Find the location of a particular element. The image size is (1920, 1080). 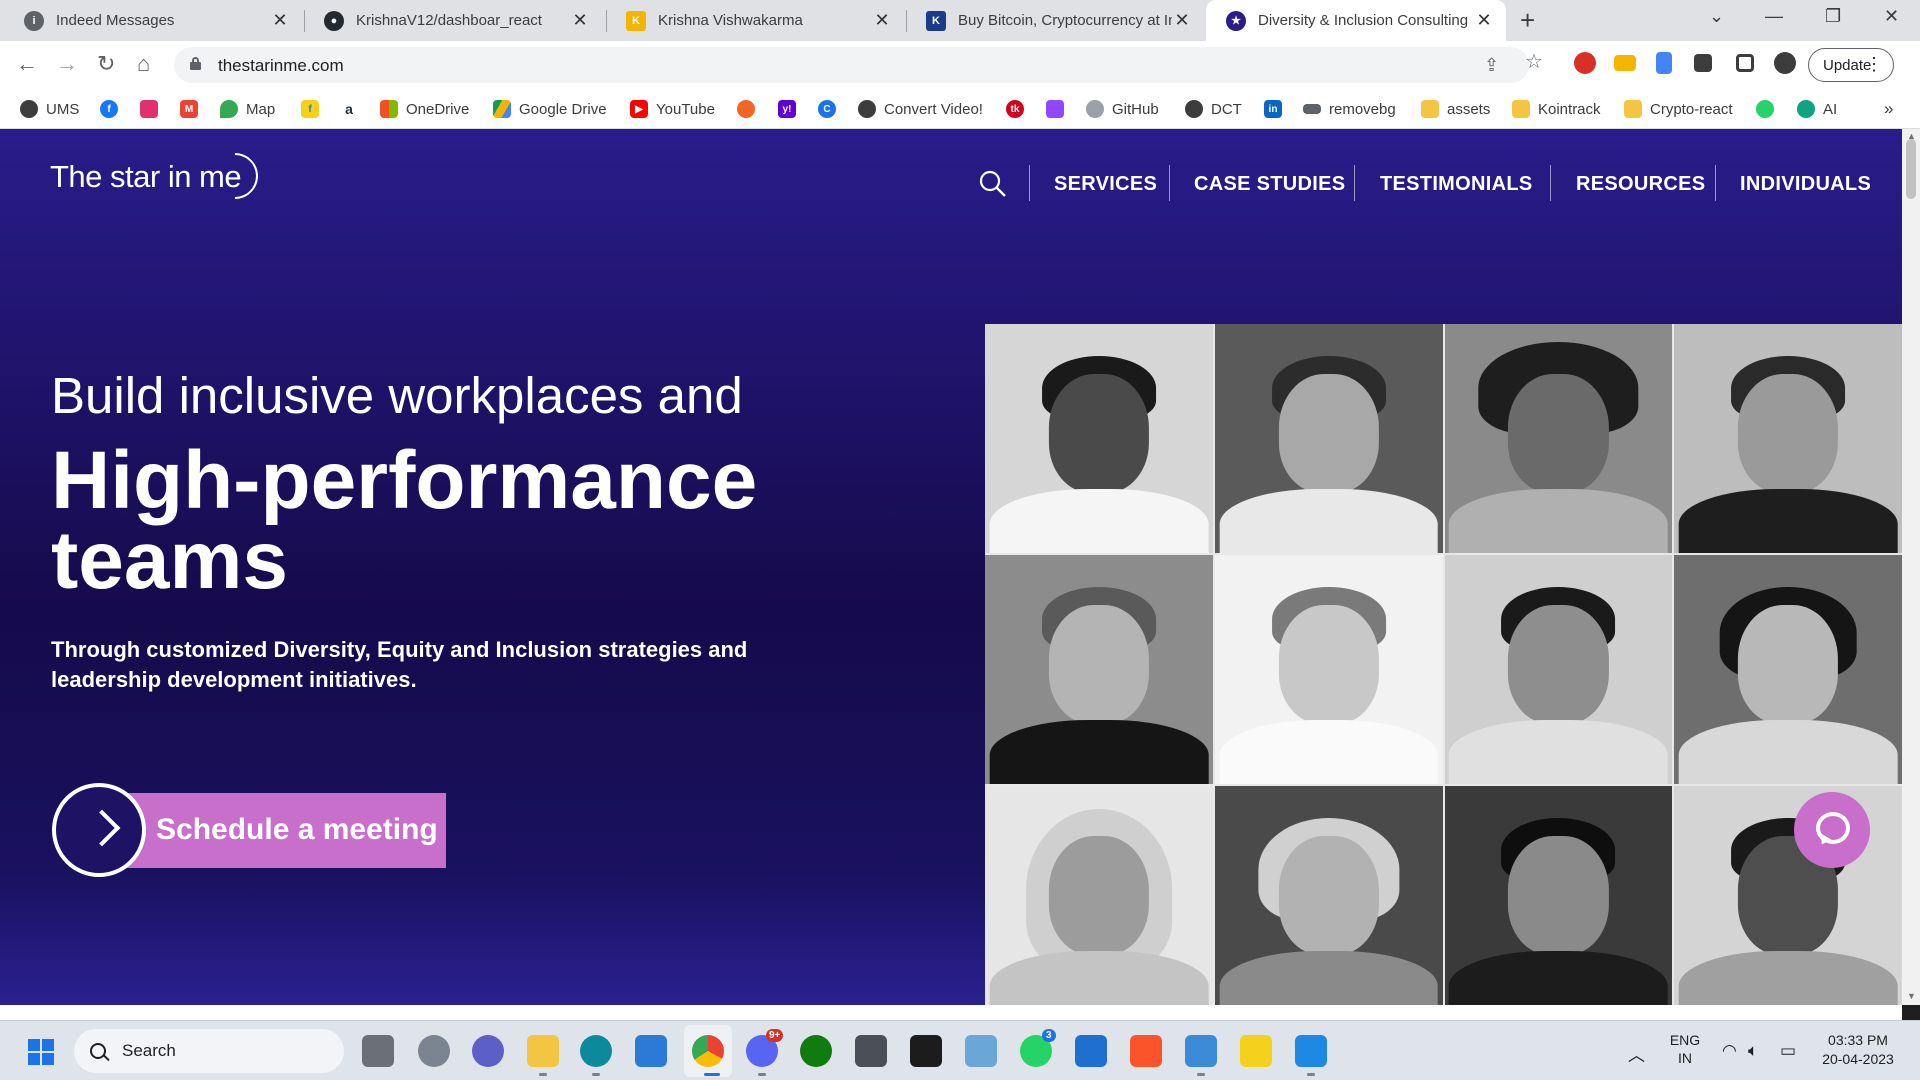

tab-github: ● KrishnaV12/dashboar_react ✕ is located at coordinates (453, 20).